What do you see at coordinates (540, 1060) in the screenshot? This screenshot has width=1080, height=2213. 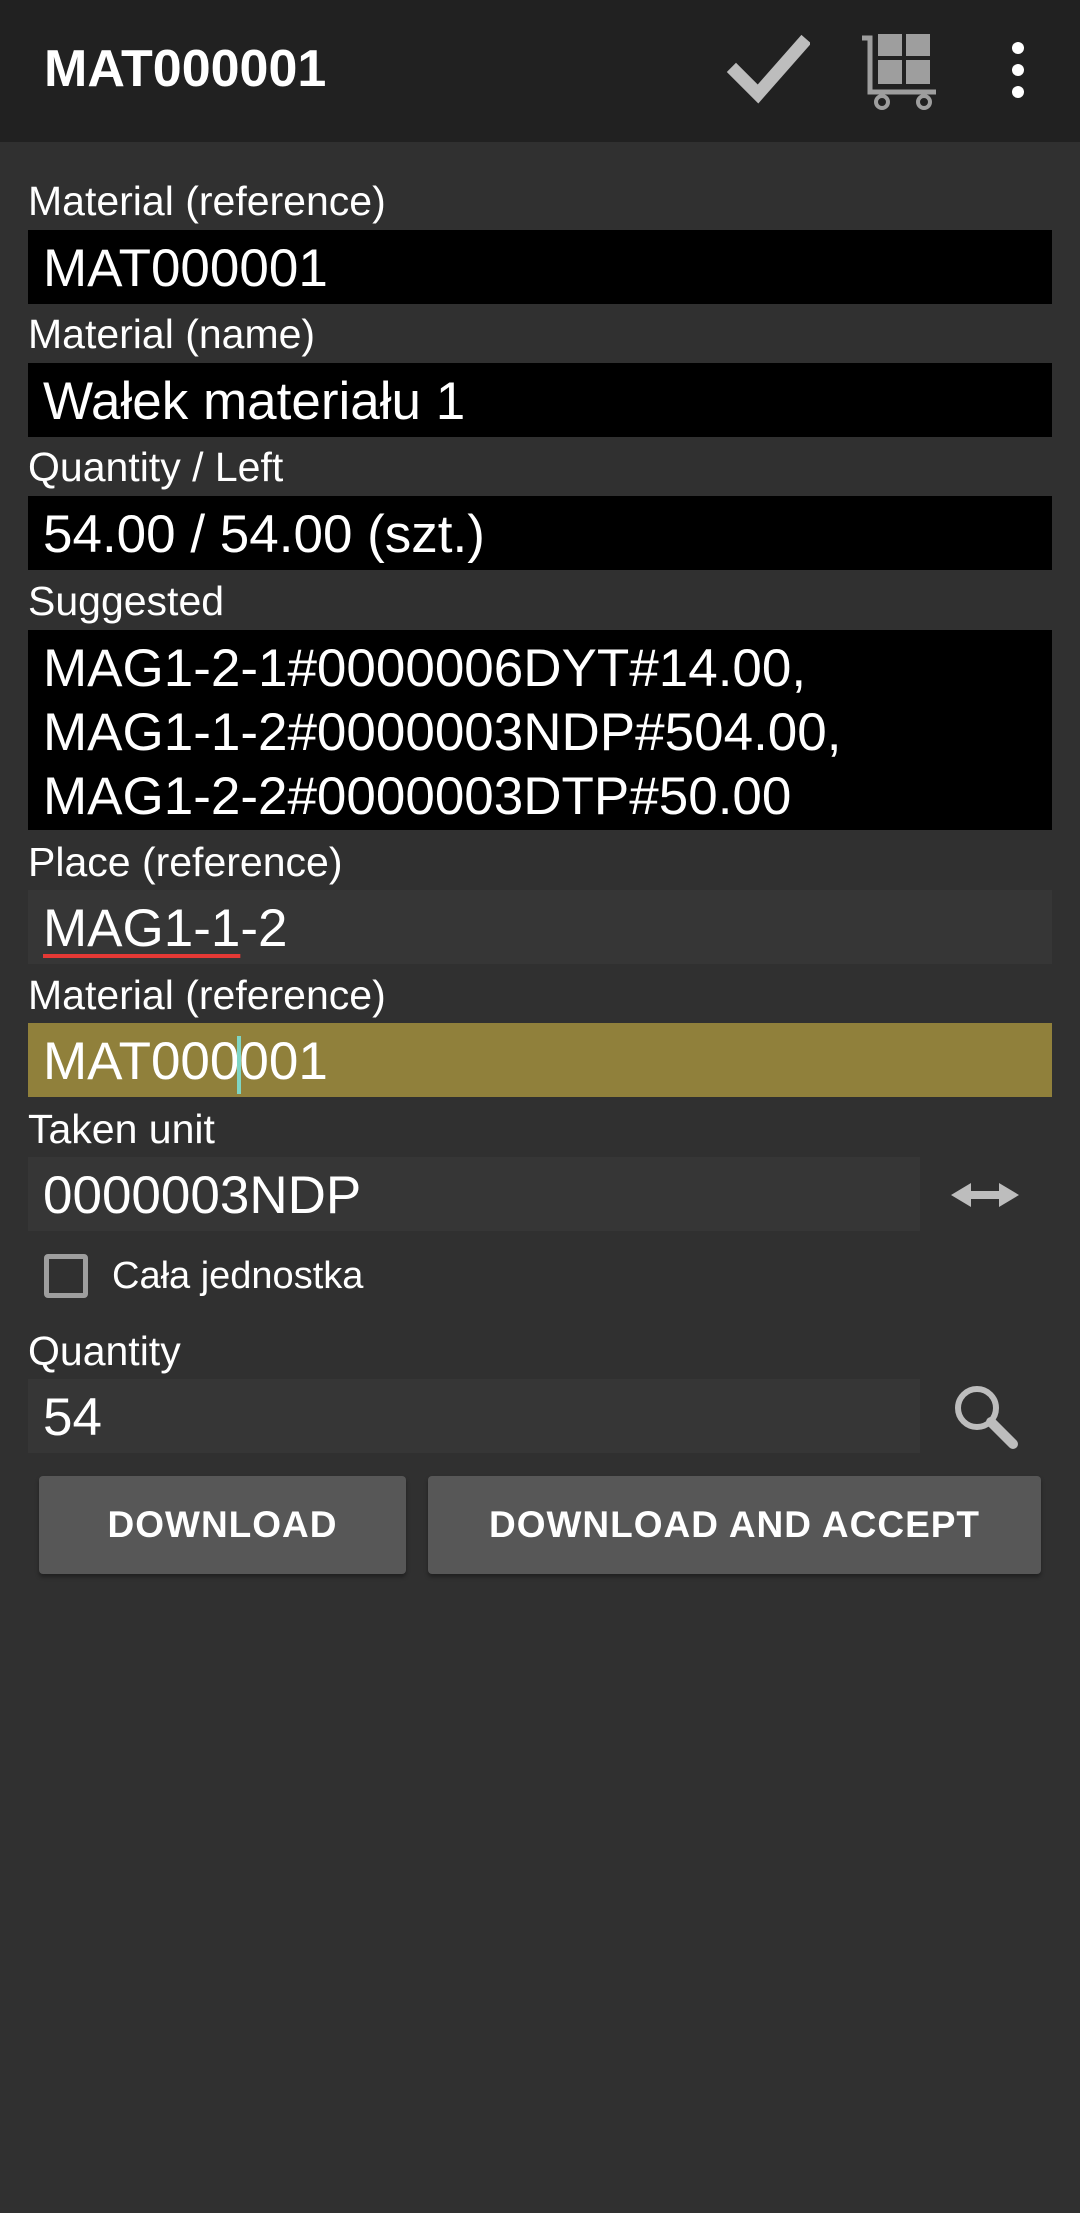 I see `material-reference-input: MAT000001` at bounding box center [540, 1060].